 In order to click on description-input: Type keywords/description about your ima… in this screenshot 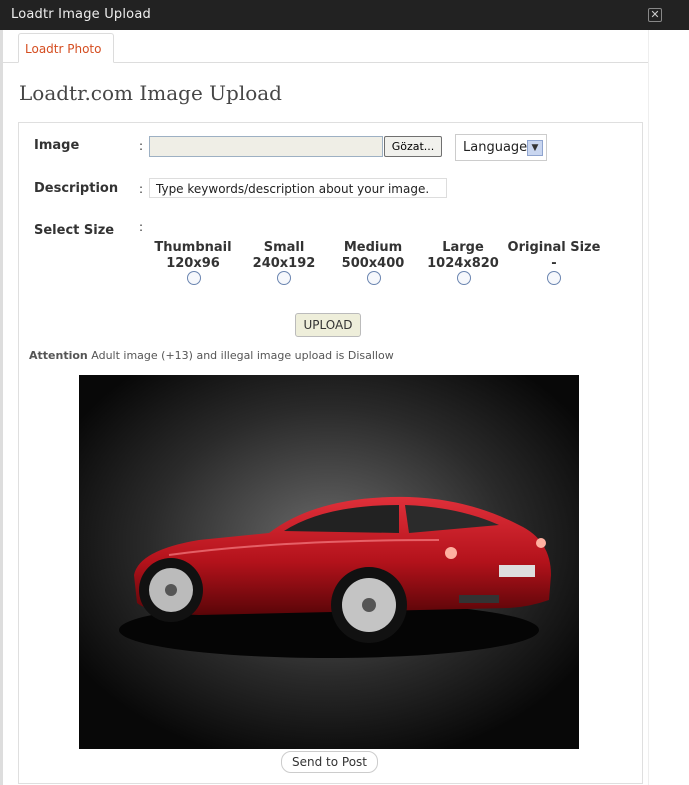, I will do `click(298, 188)`.